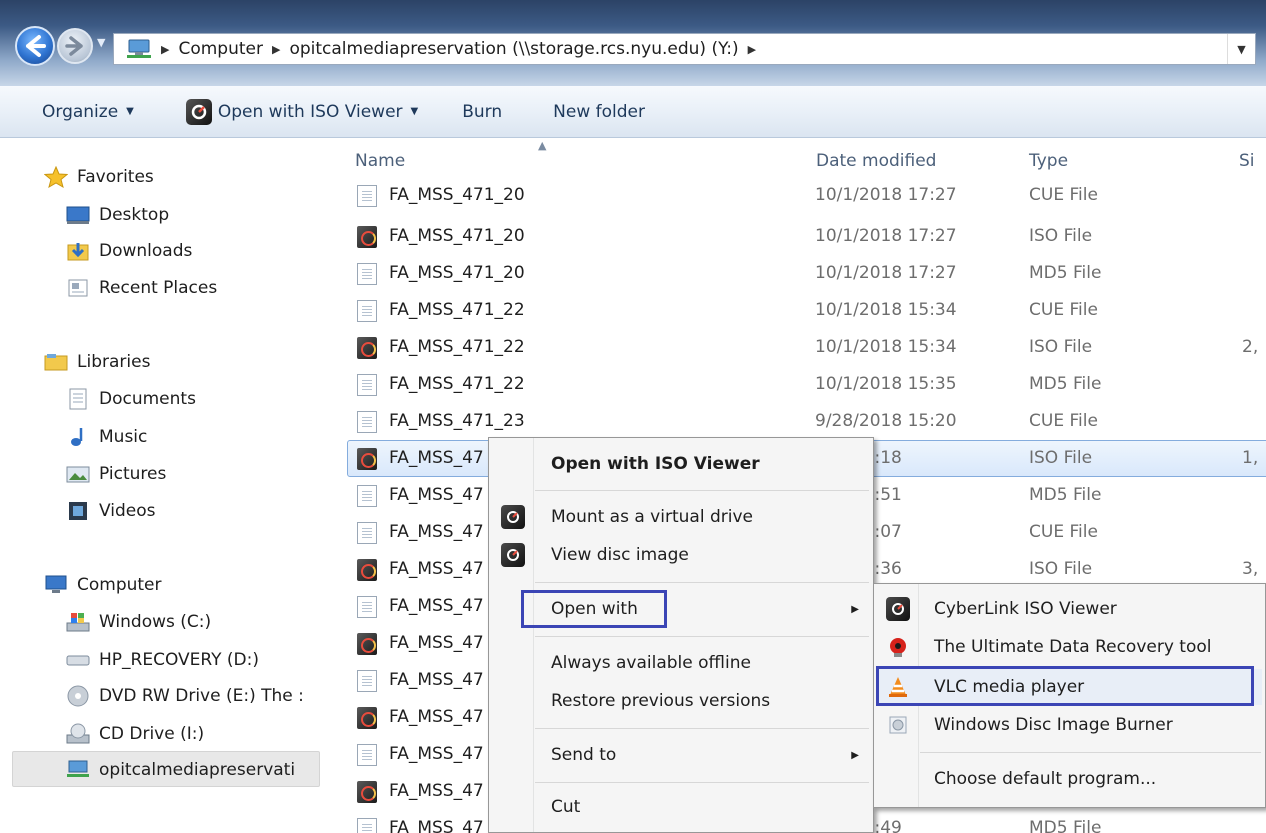  Describe the element at coordinates (104, 46) in the screenshot. I see `recent-pages-dropdown: ▼` at that location.